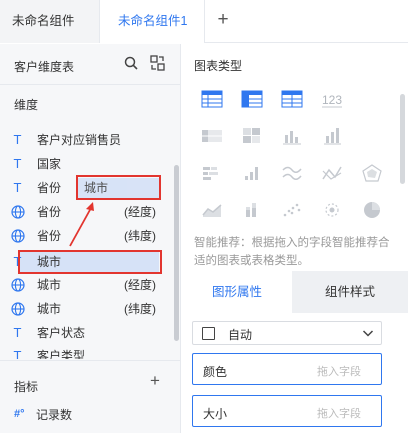 The width and height of the screenshot is (408, 433). Describe the element at coordinates (61, 333) in the screenshot. I see `field-name: 客户状态` at that location.